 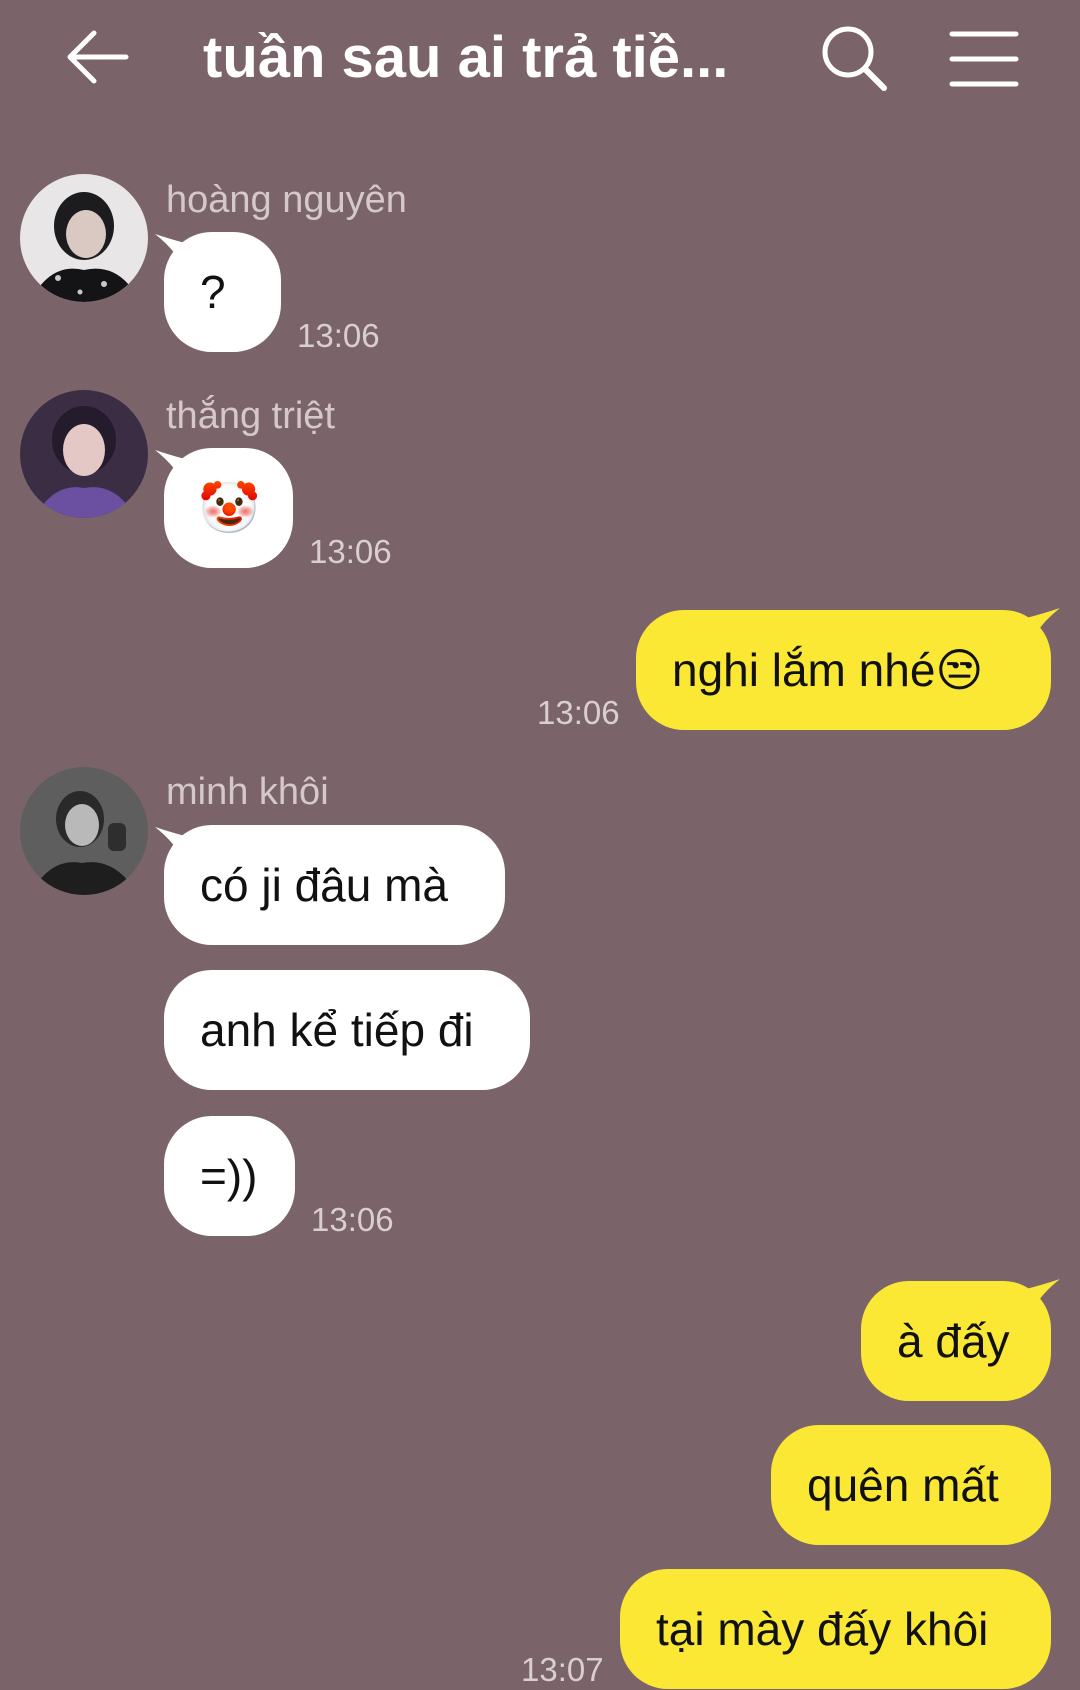 What do you see at coordinates (228, 508) in the screenshot?
I see `message-bubble: 🤡` at bounding box center [228, 508].